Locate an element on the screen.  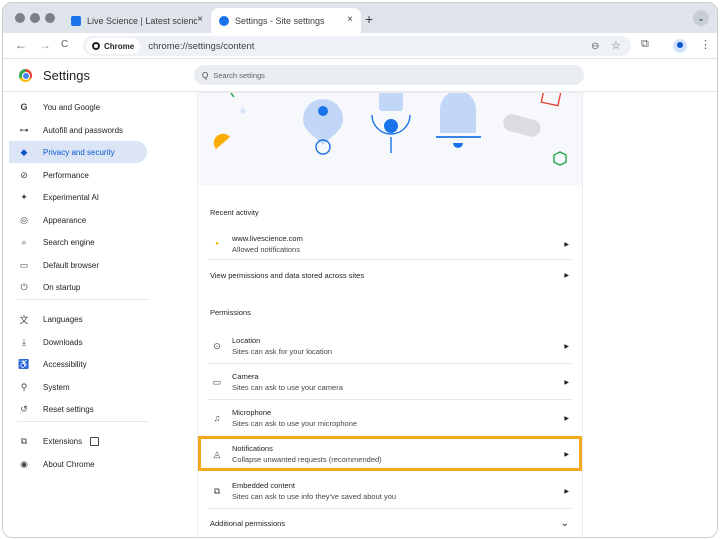
menu-icon: ⋮ is located at coordinates (705, 44).